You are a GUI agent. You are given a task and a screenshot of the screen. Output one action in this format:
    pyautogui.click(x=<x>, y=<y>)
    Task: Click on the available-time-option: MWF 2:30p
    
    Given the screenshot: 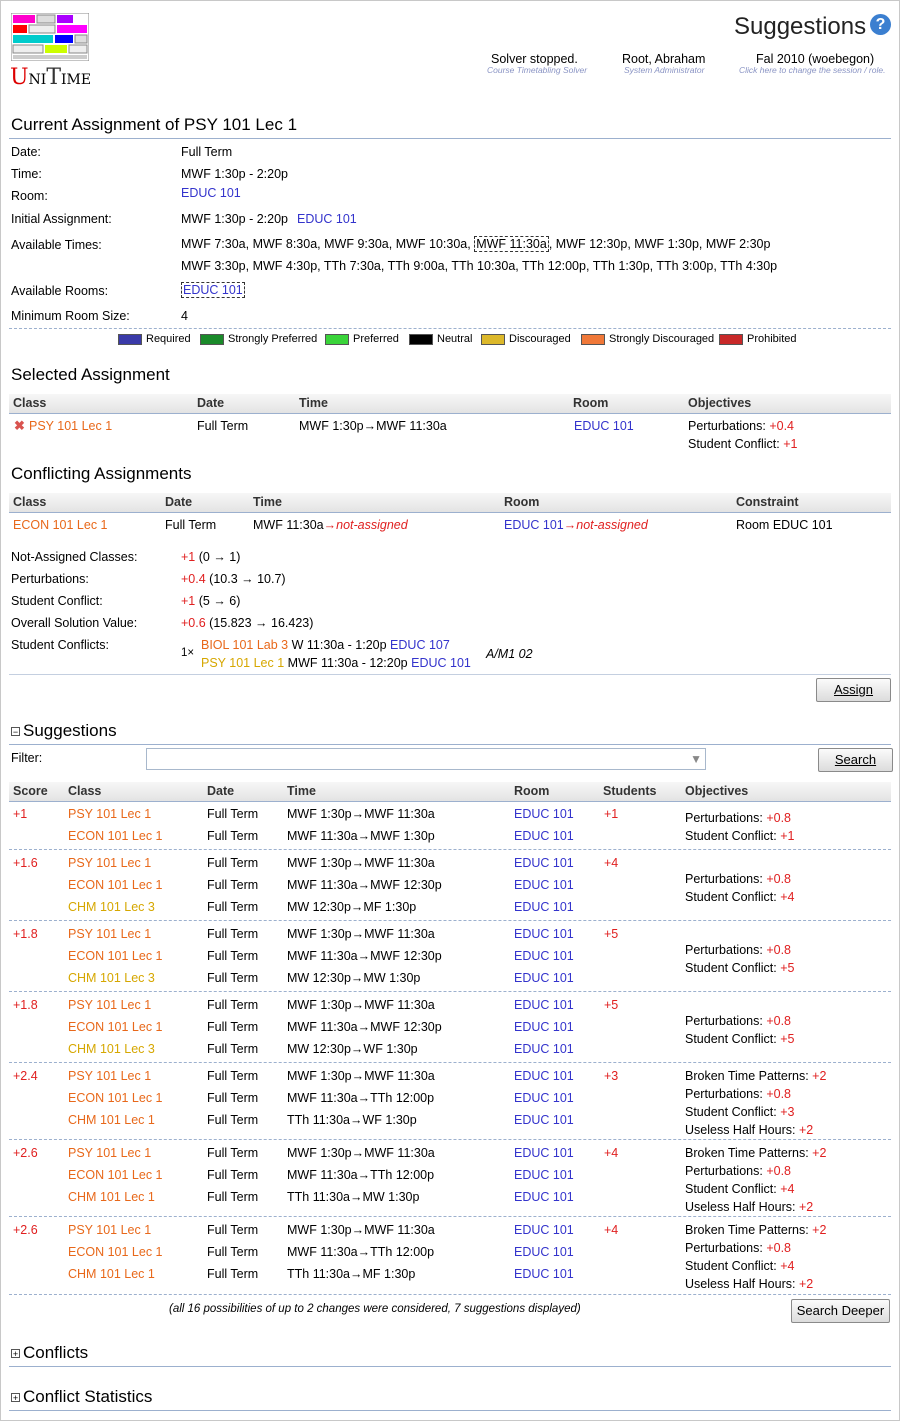 What is the action you would take?
    pyautogui.click(x=738, y=244)
    